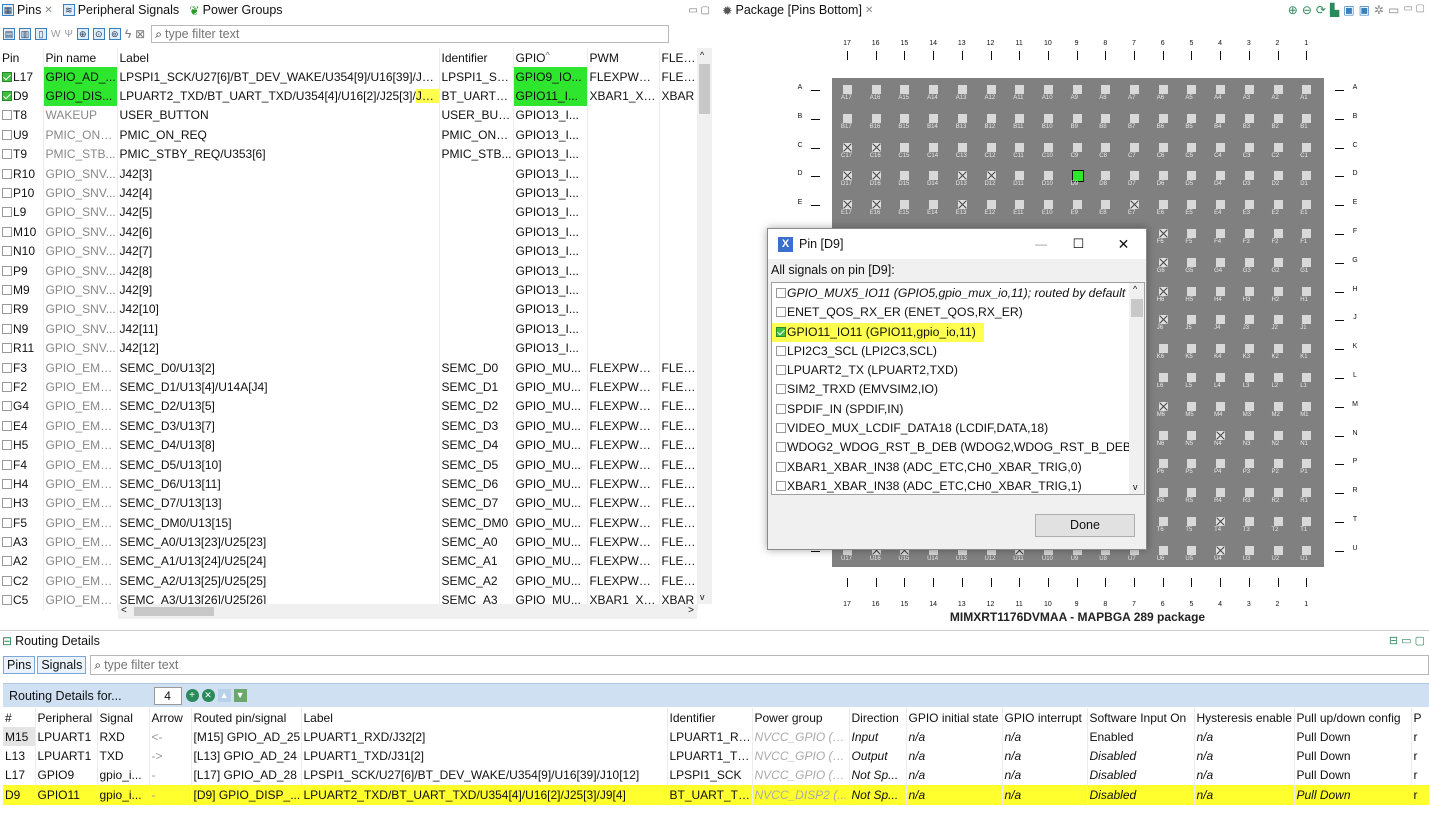 The width and height of the screenshot is (1429, 819). What do you see at coordinates (192, 695) in the screenshot?
I see `add-icon: +` at bounding box center [192, 695].